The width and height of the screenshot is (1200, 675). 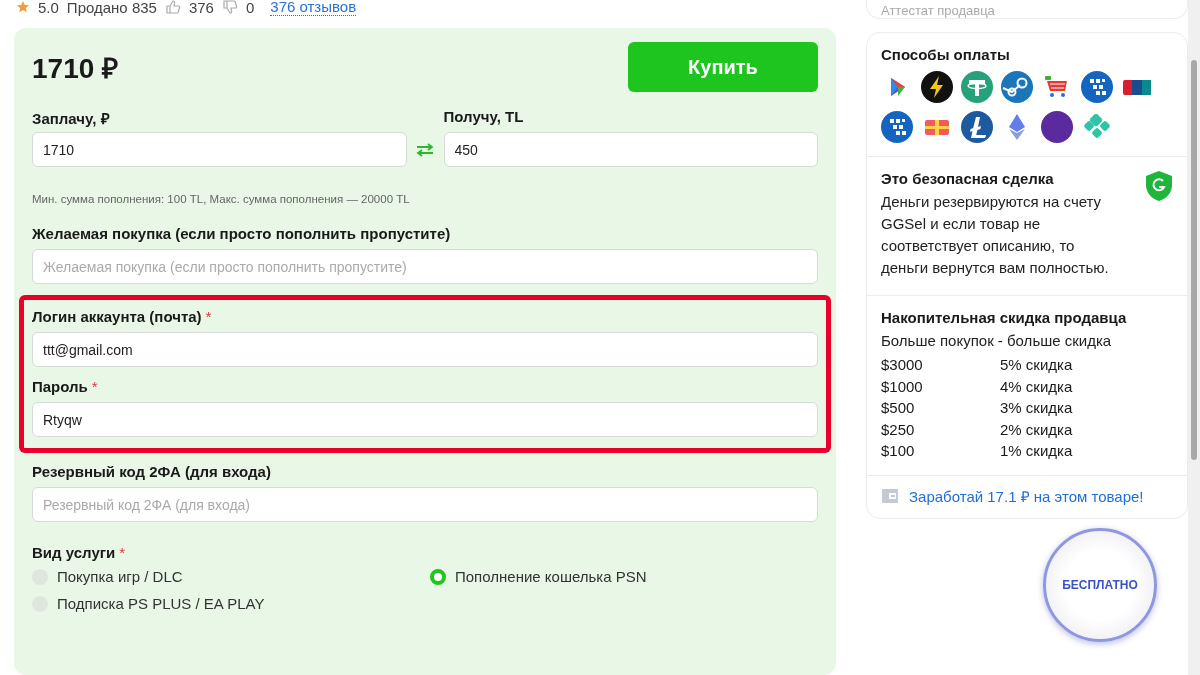 I want to click on purchase-amount: $250, so click(x=898, y=429).